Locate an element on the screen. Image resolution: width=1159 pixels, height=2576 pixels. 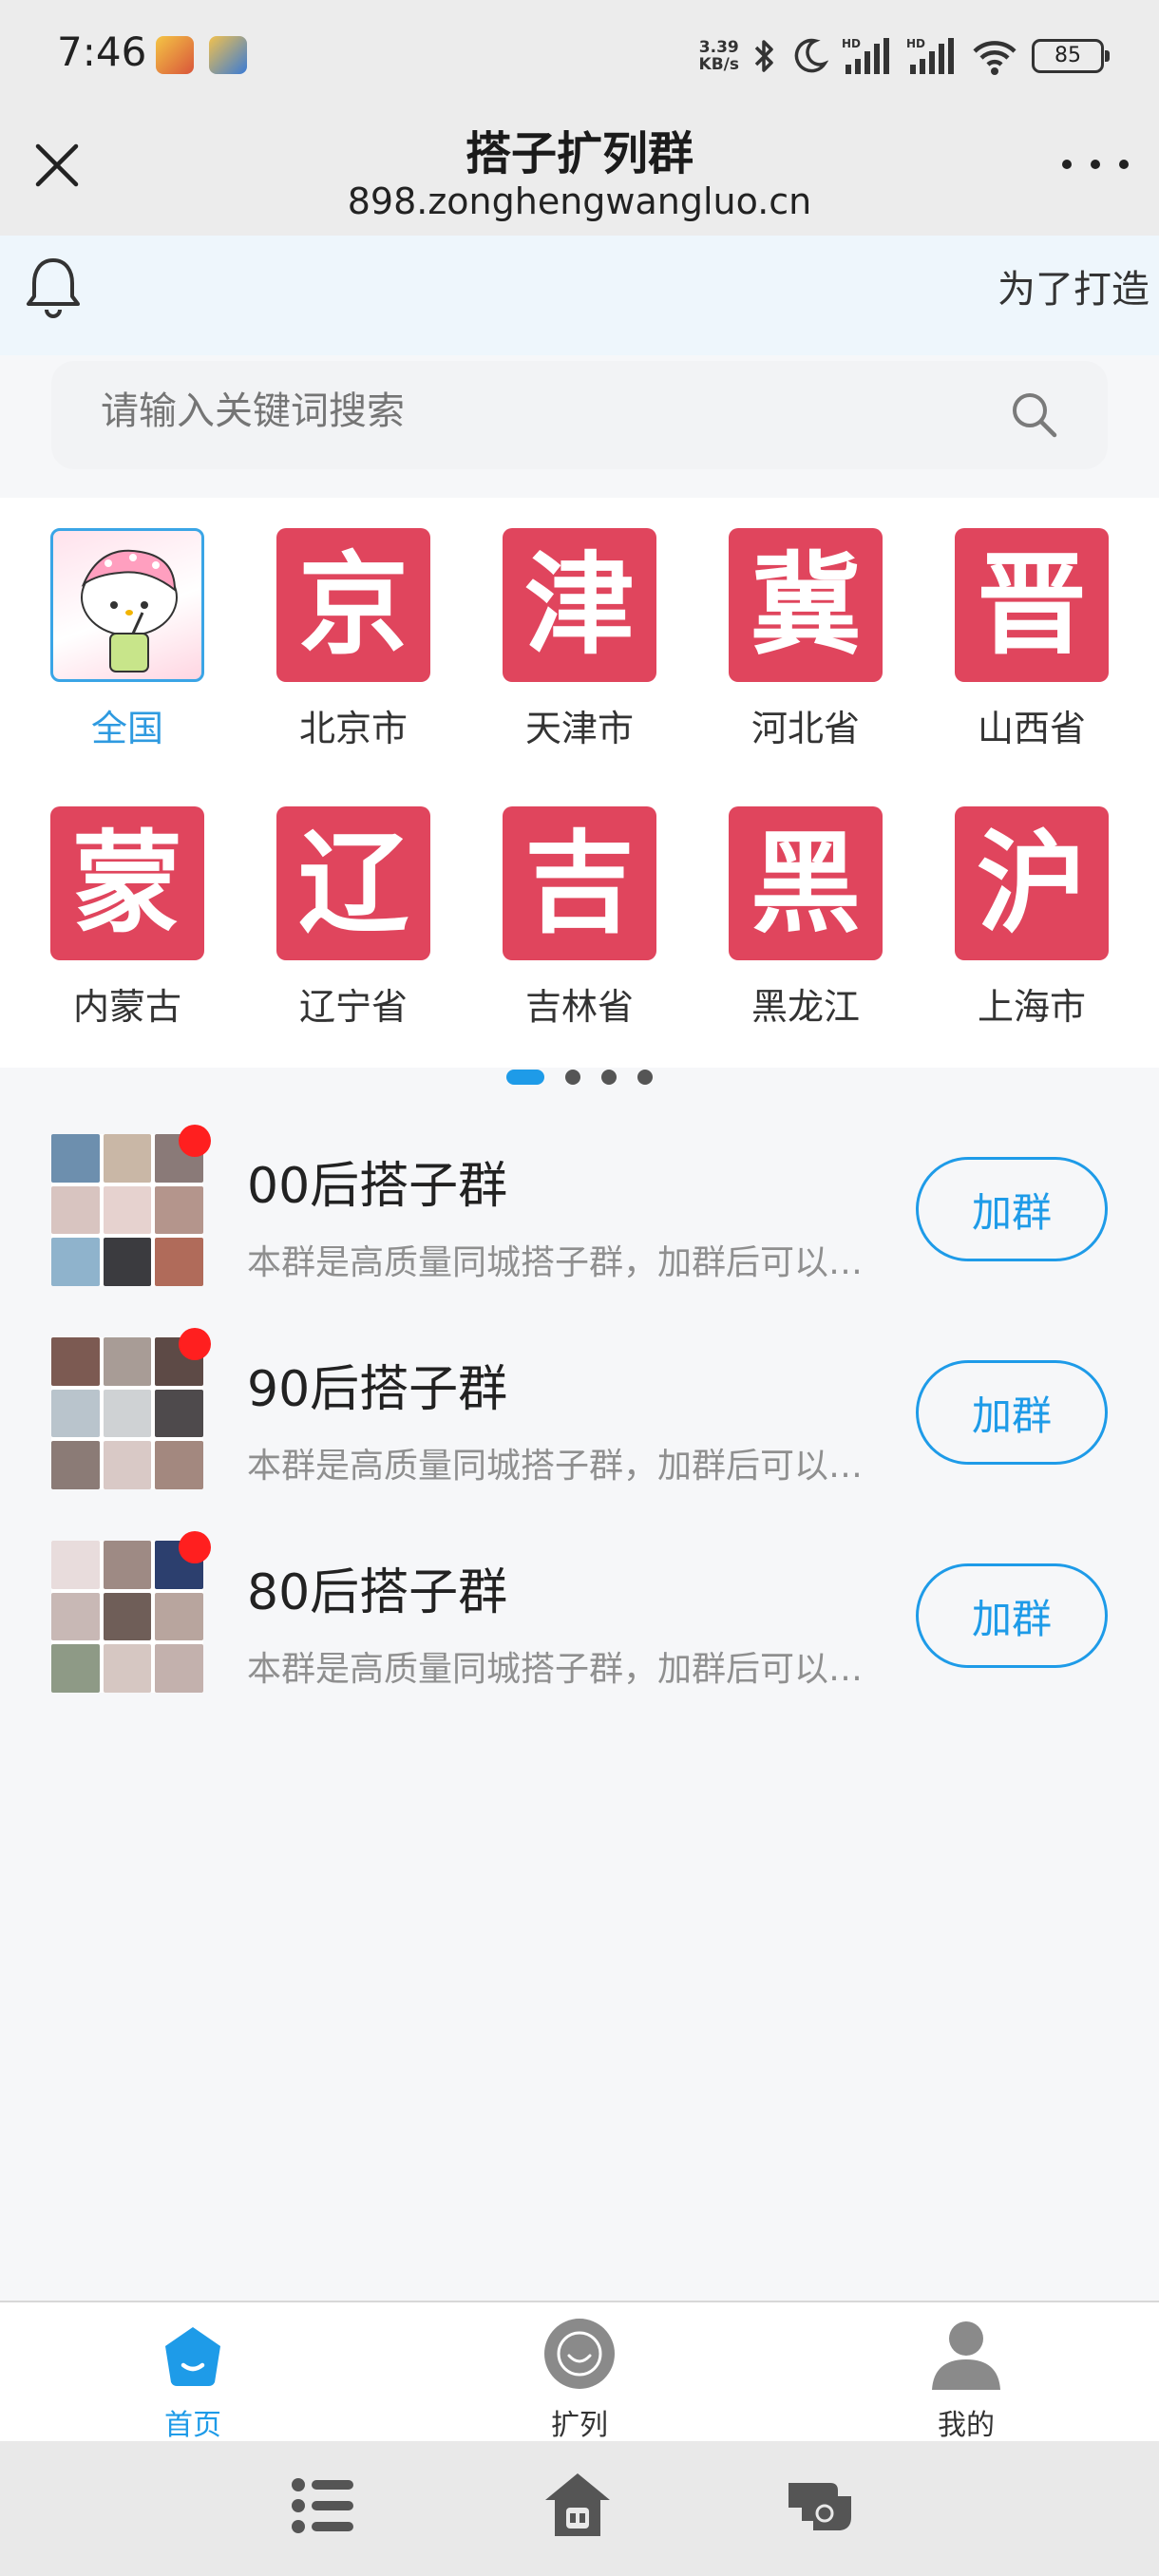
region-badge: 辽 is located at coordinates (353, 883).